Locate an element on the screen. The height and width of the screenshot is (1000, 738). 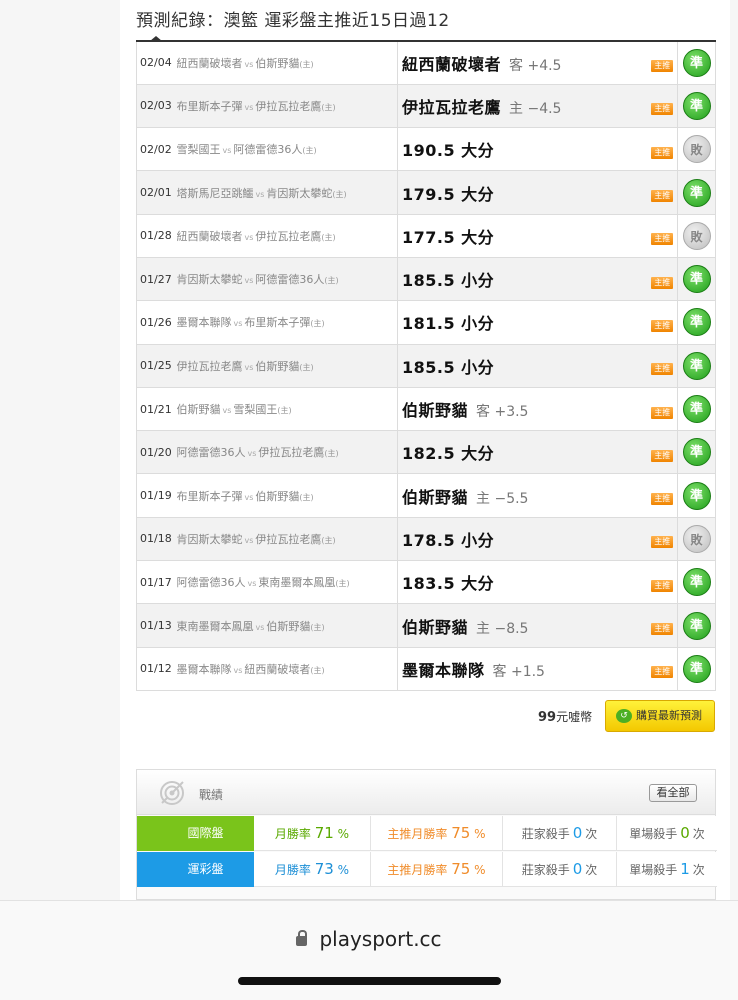
row-date: 01/27 is located at coordinates (156, 279).